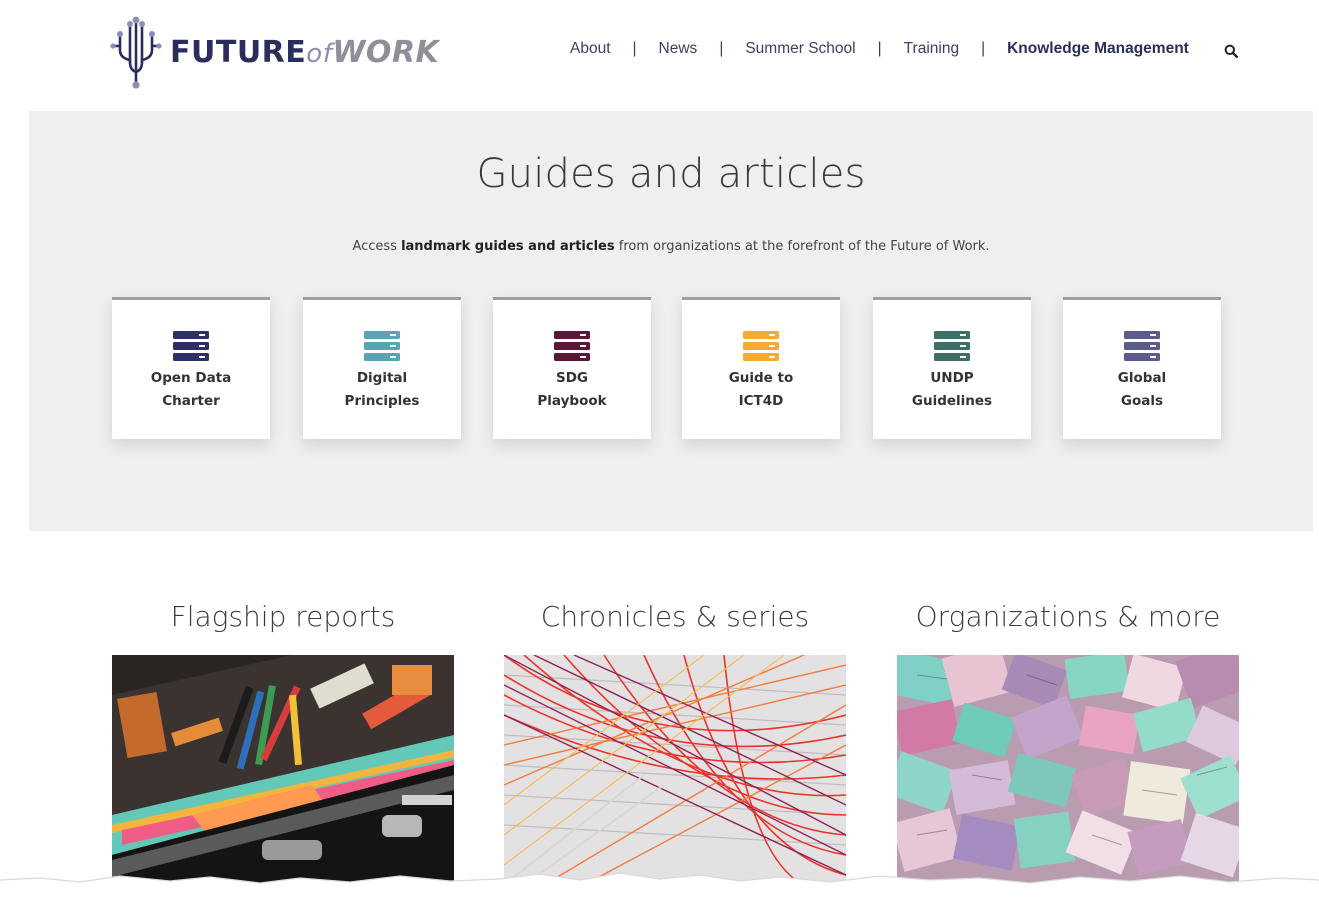 The image size is (1319, 900). What do you see at coordinates (508, 246) in the screenshot?
I see `guides-subtitle-bold: landmark guides and articles` at bounding box center [508, 246].